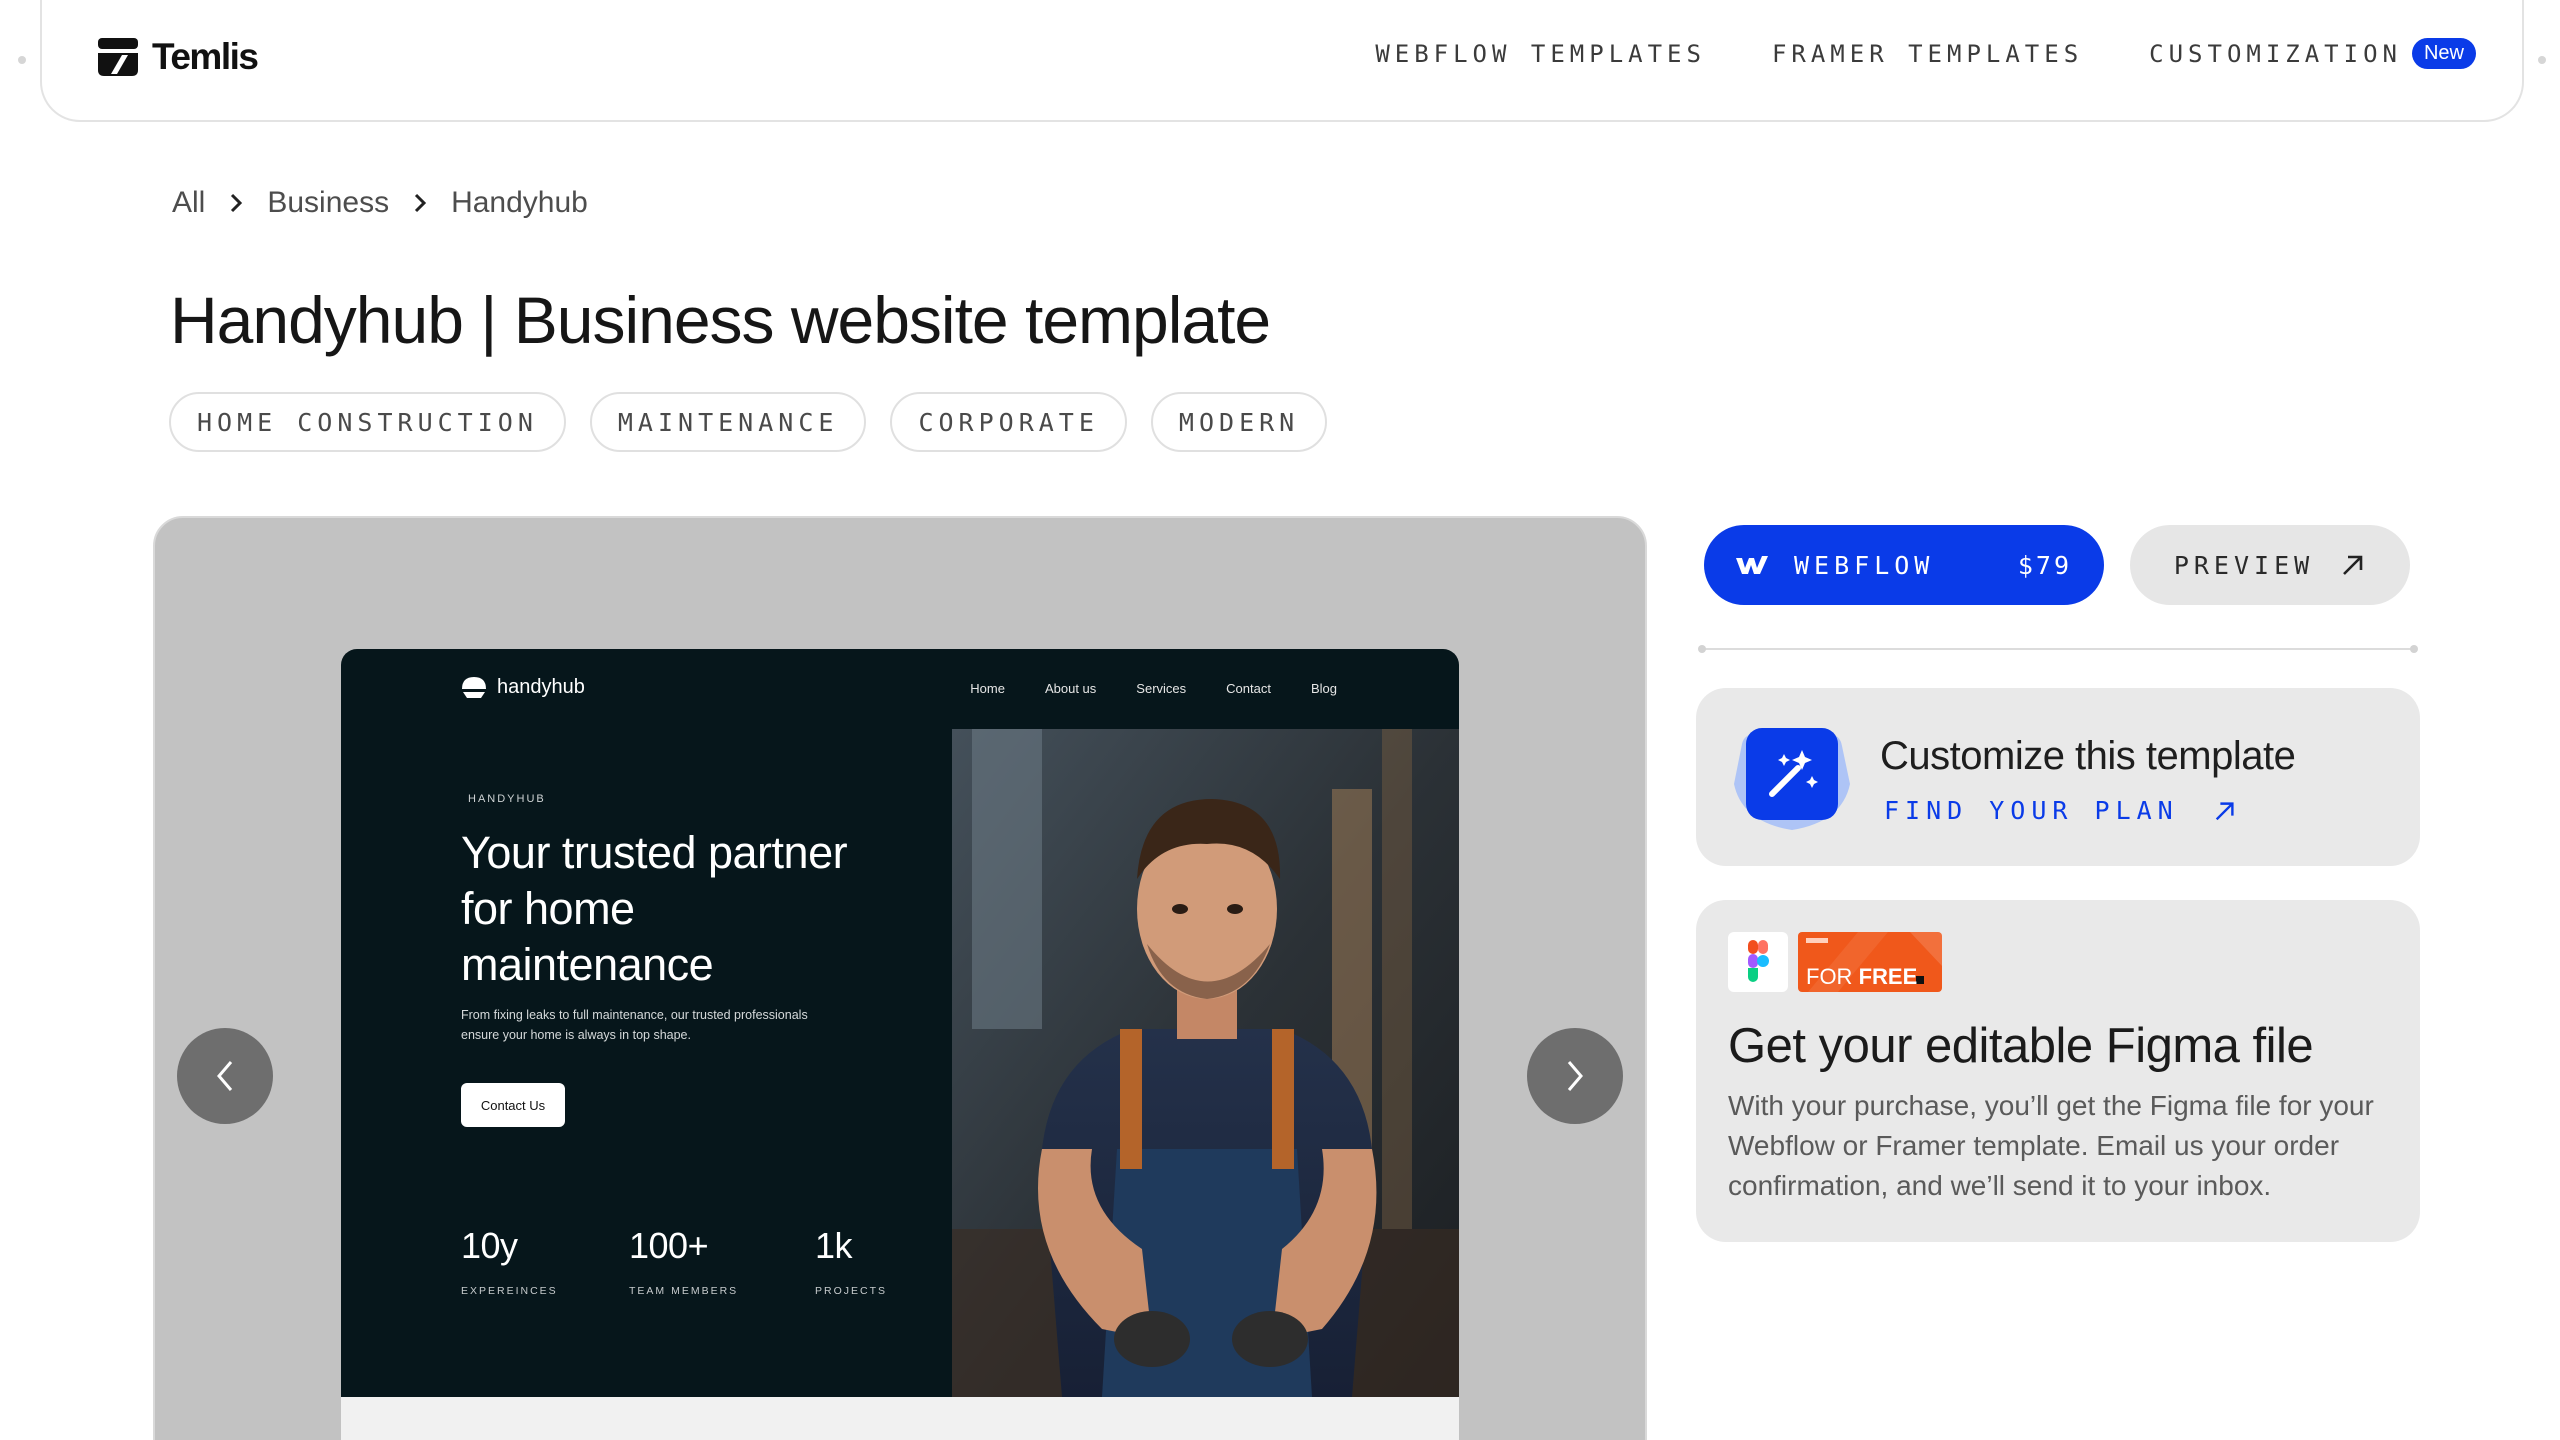  I want to click on site-nav-item: Home, so click(987, 688).